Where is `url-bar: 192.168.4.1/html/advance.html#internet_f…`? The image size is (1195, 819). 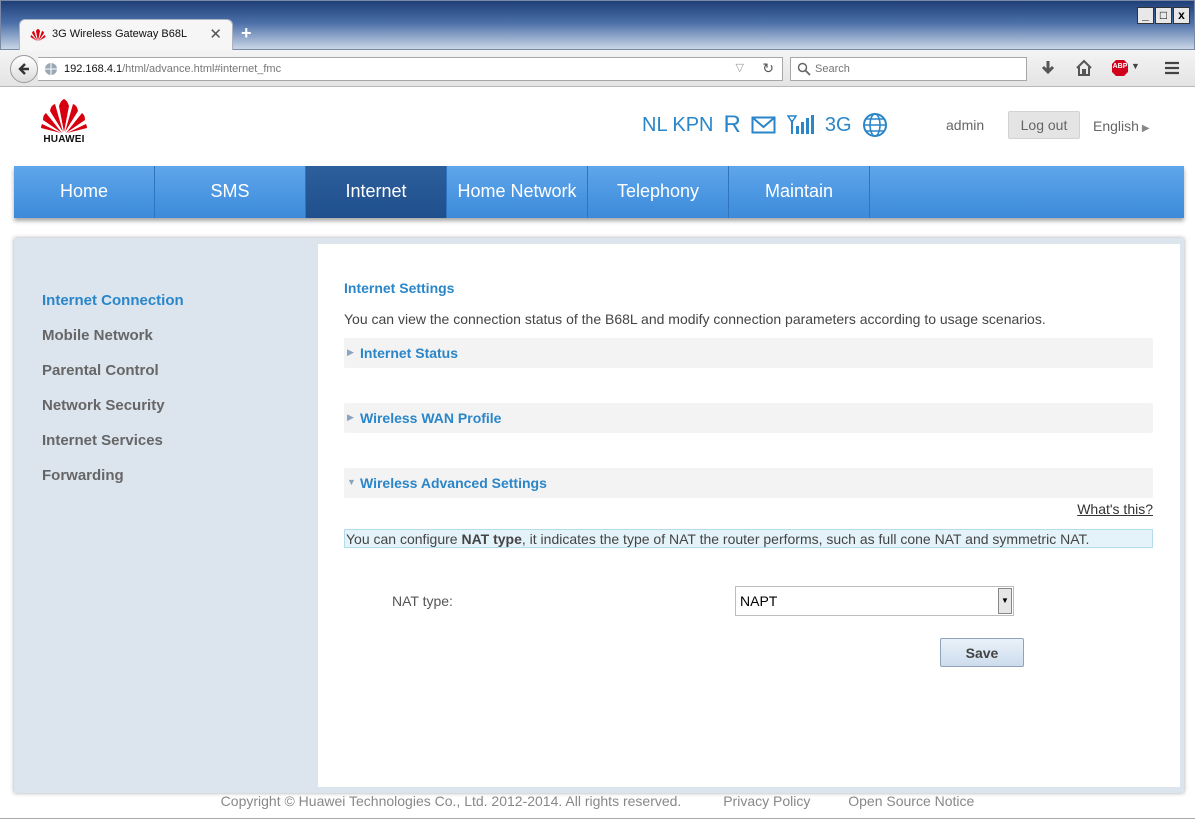
url-bar: 192.168.4.1/html/advance.html#internet_f… is located at coordinates (410, 69).